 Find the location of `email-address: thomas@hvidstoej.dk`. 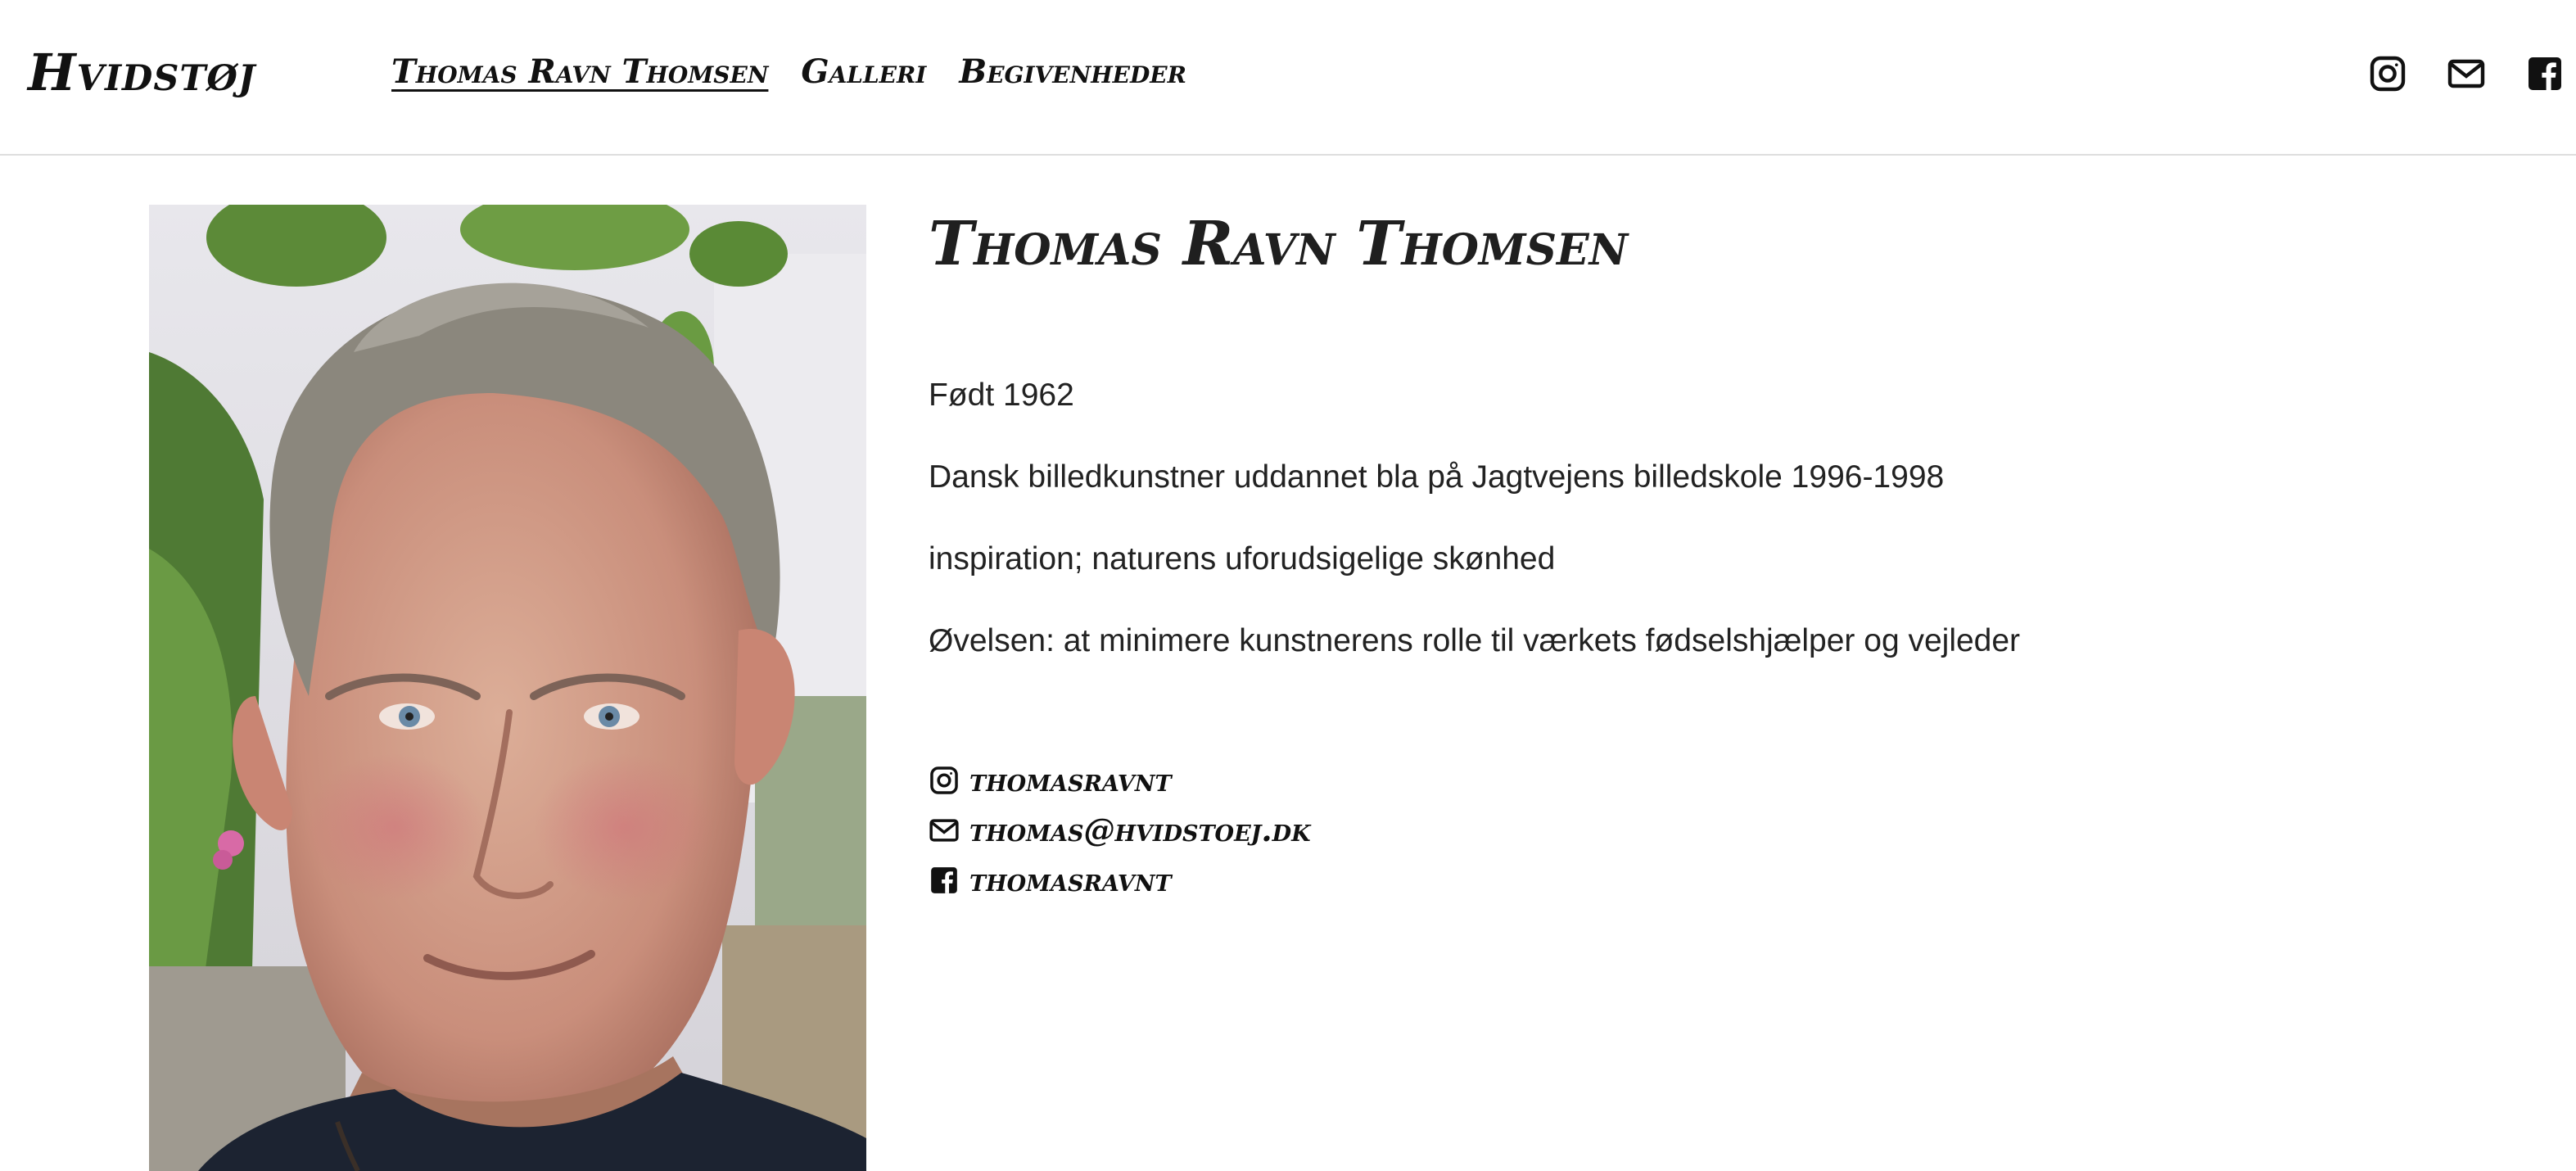

email-address: thomas@hvidstoej.dk is located at coordinates (1140, 830).